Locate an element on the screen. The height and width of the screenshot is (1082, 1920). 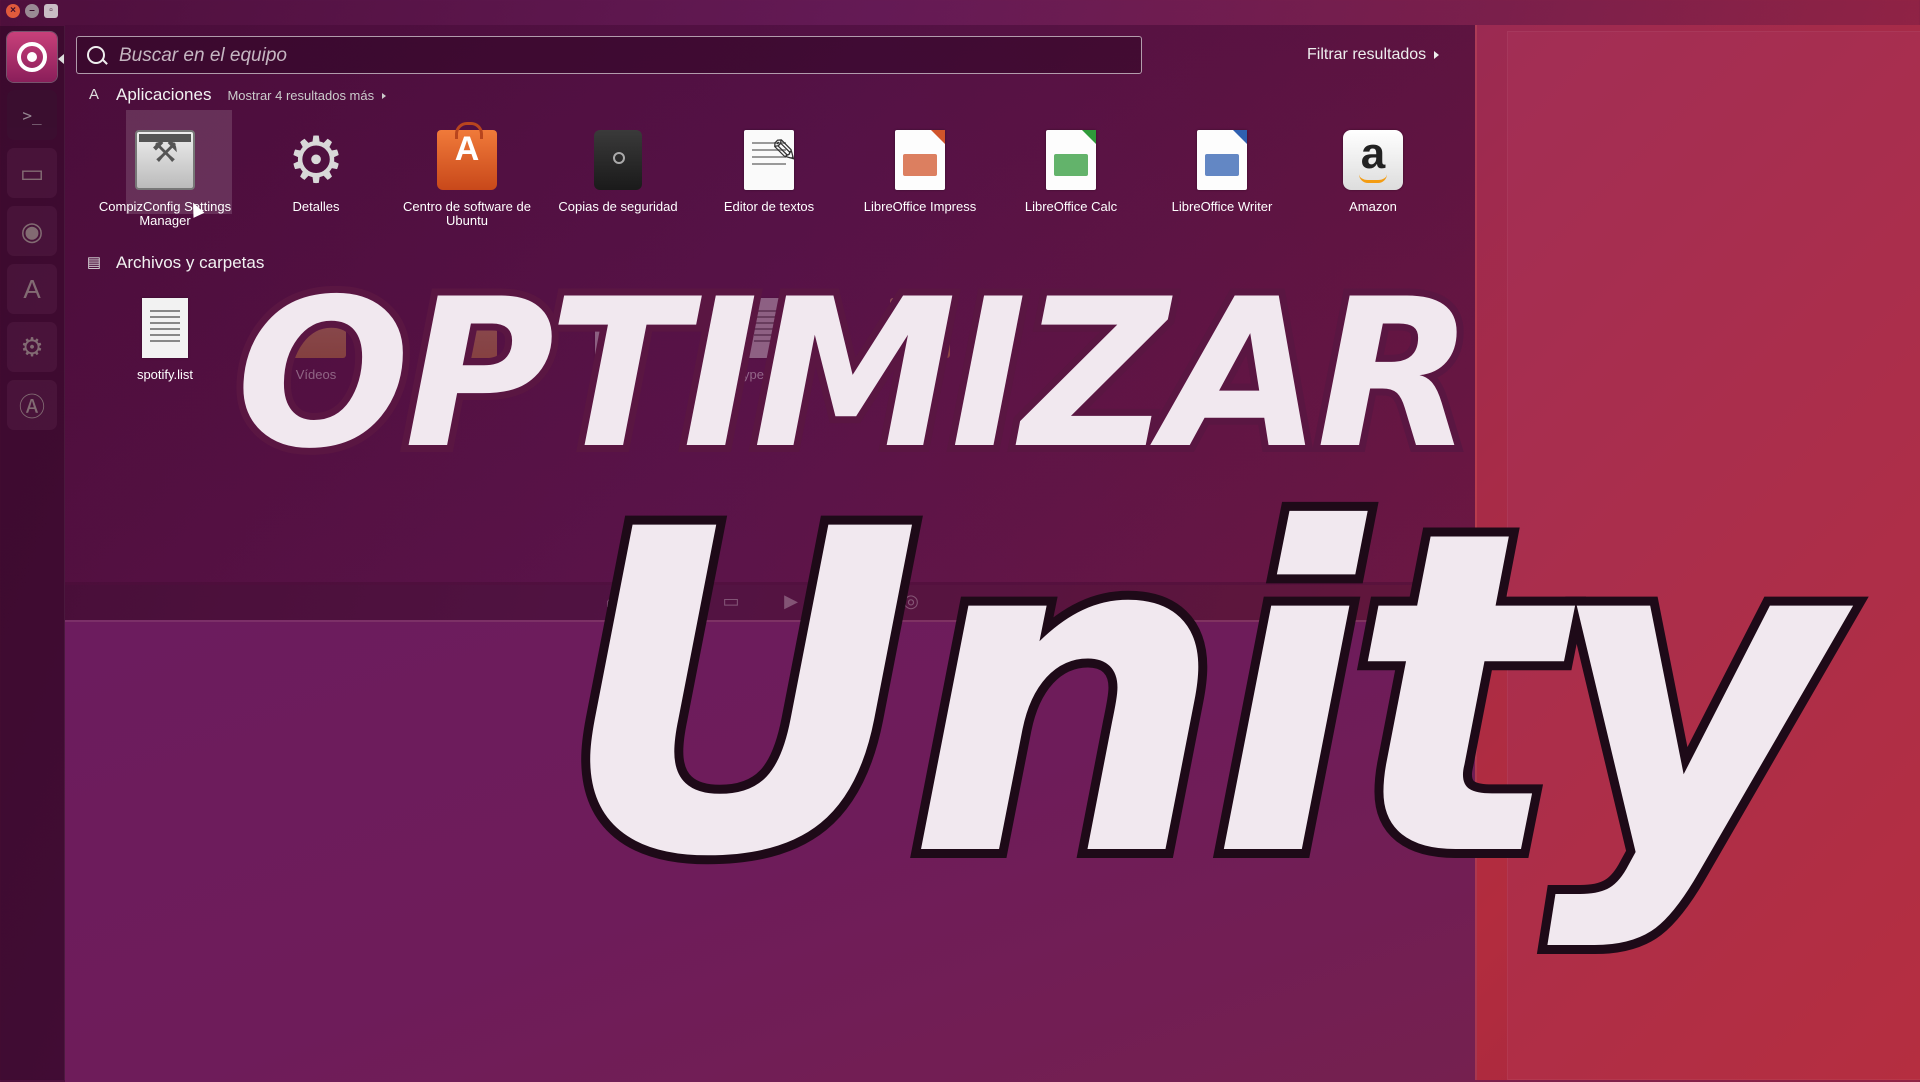
file-category-icon: ▤ is located at coordinates (94, 262).